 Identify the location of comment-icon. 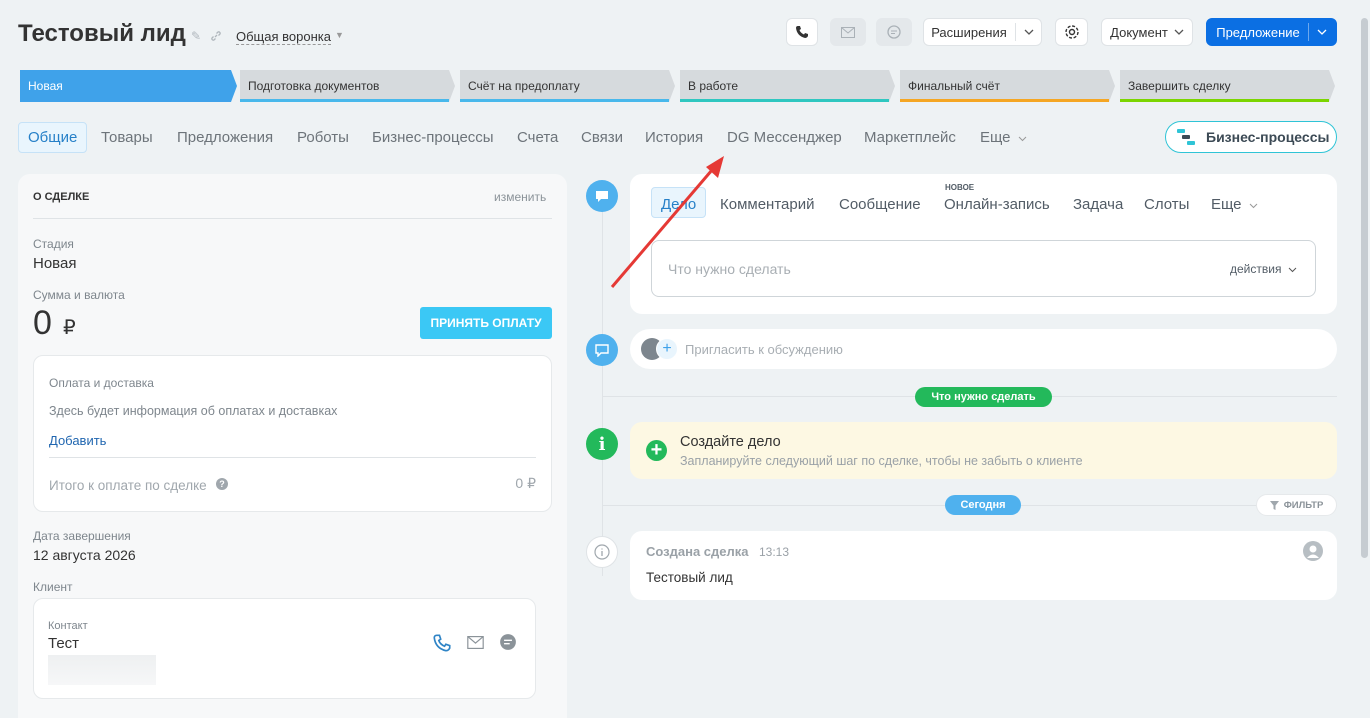
(602, 350).